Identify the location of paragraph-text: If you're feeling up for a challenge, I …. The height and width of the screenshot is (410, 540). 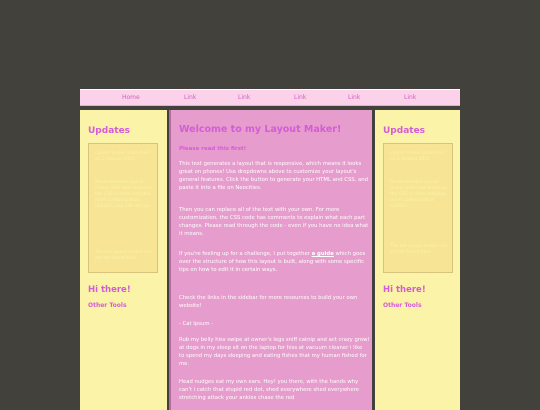
(245, 254).